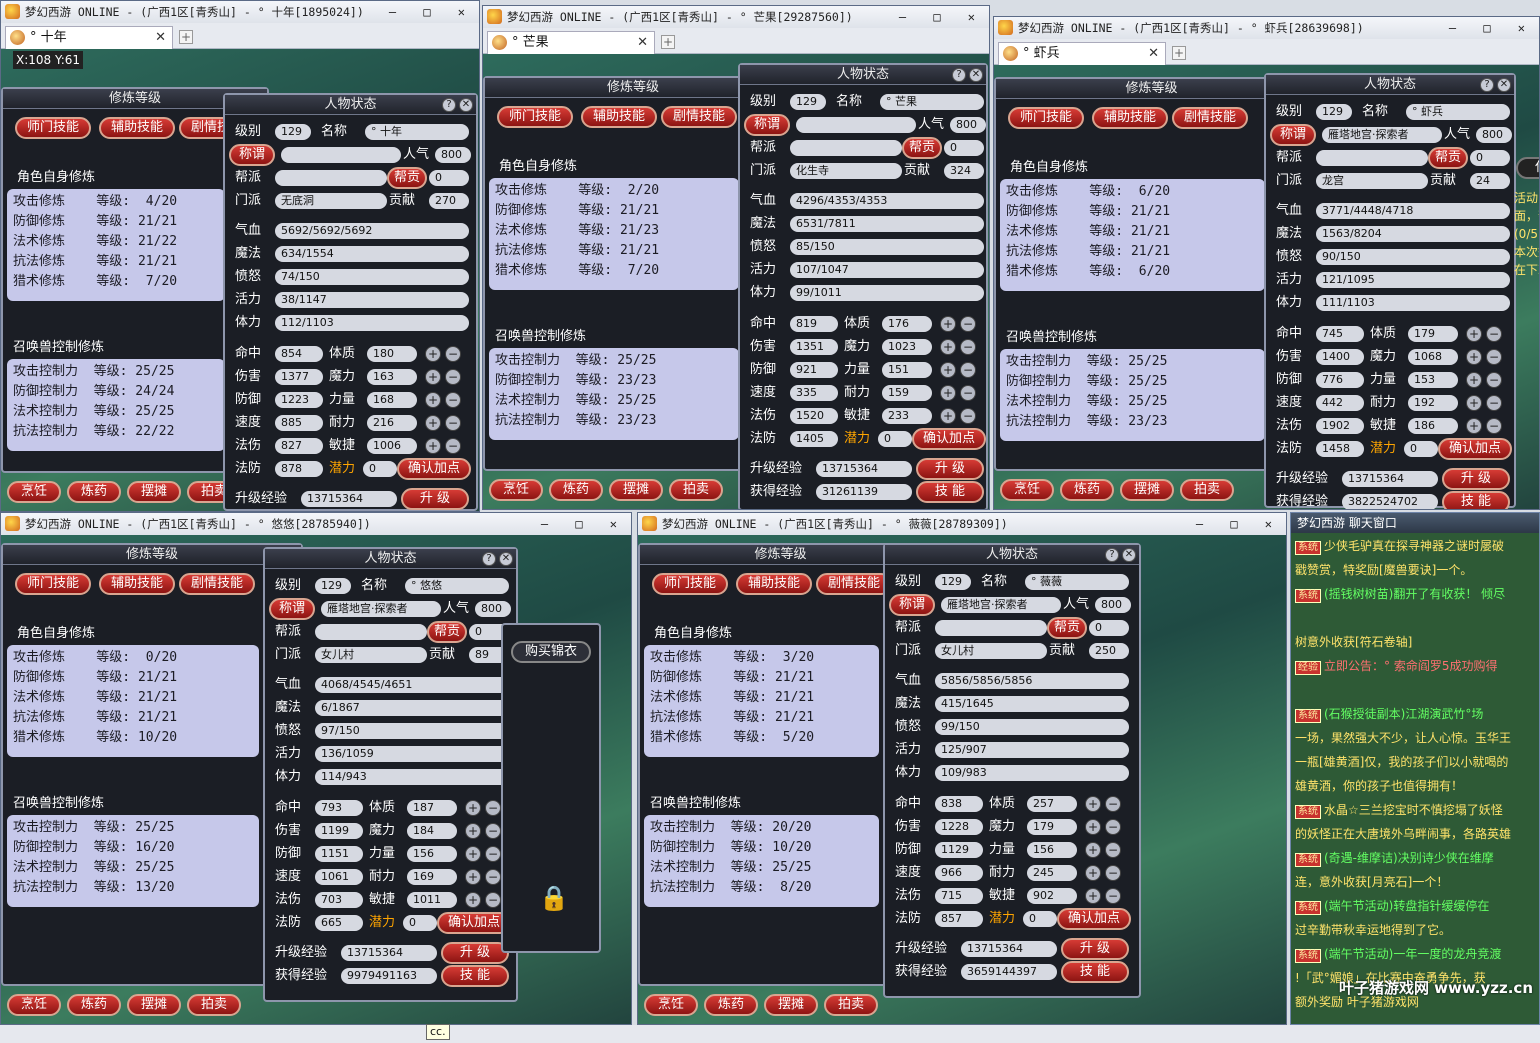 The height and width of the screenshot is (1043, 1540). What do you see at coordinates (571, 42) in the screenshot?
I see `browser-tab: ° 芒果 ✕` at bounding box center [571, 42].